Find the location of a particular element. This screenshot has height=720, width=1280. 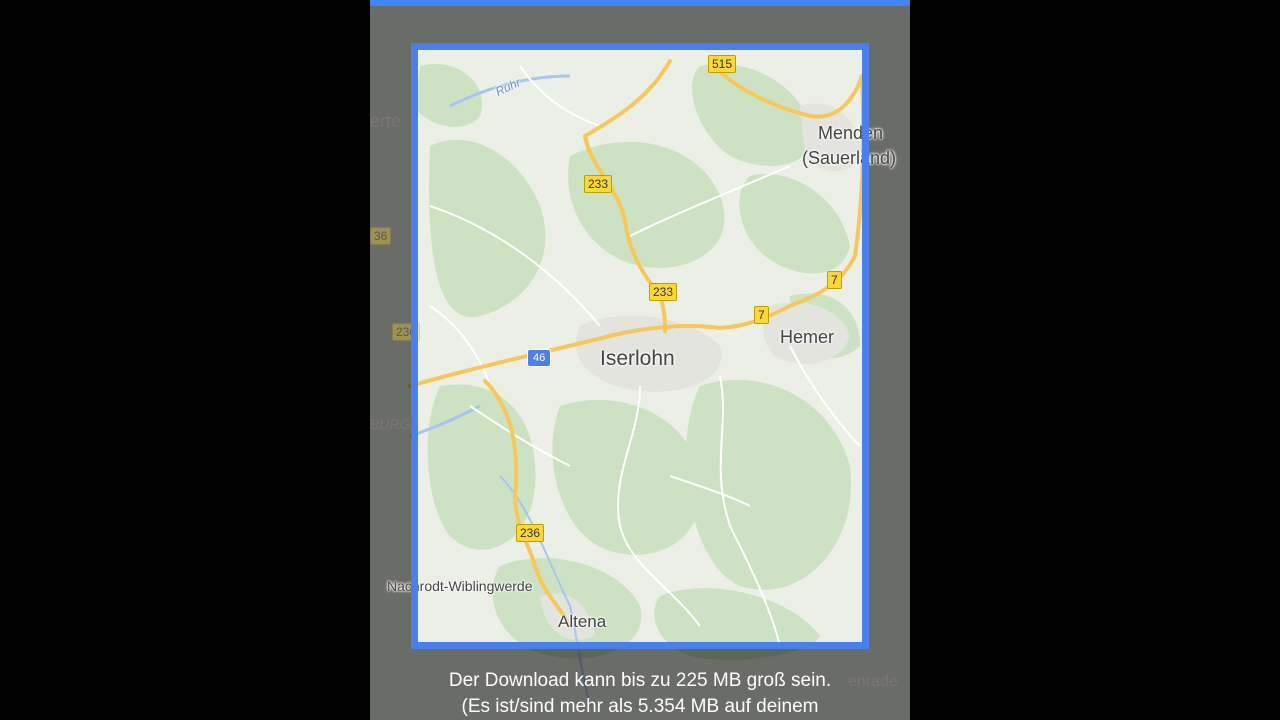

outside-label-burg: BURG is located at coordinates (390, 424).